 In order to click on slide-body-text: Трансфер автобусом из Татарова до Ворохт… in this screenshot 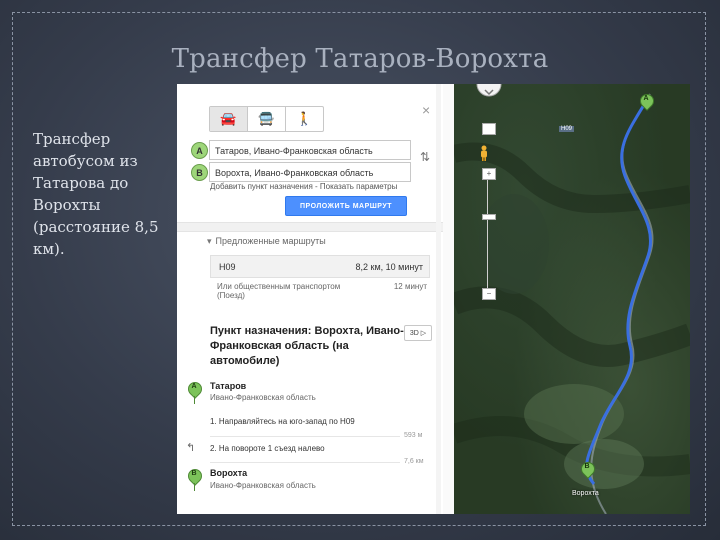, I will do `click(96, 194)`.